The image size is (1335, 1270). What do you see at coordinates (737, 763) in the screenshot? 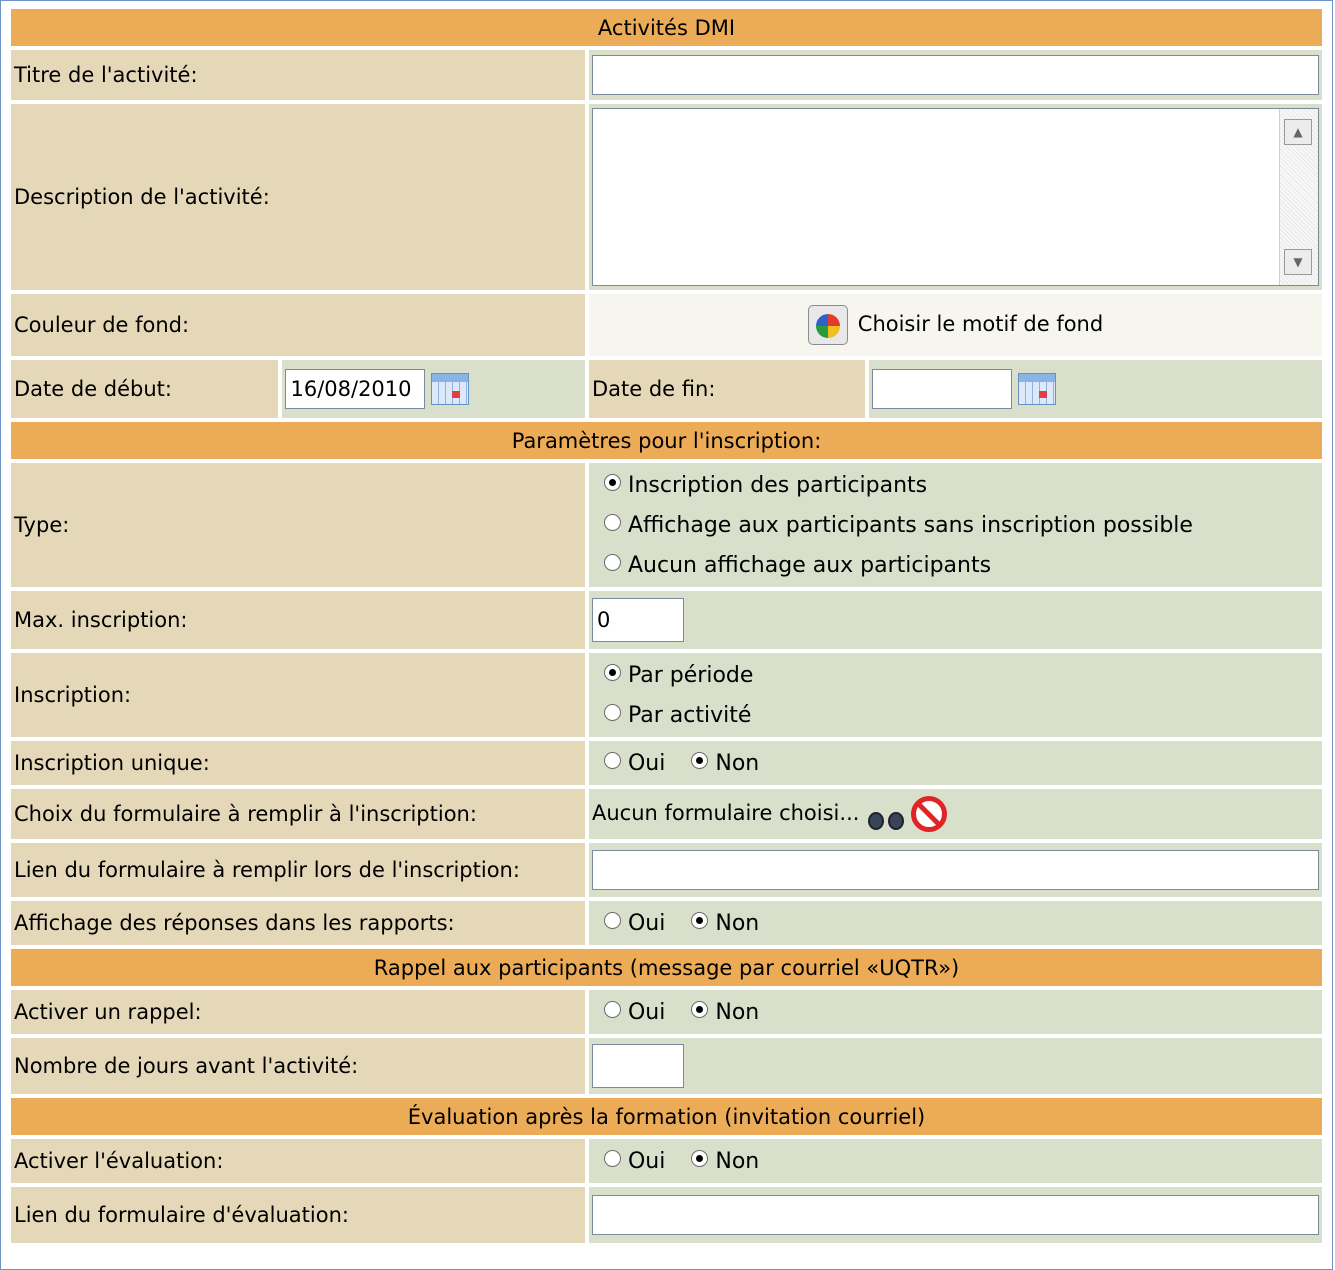
I see `unique-no-label: Non` at bounding box center [737, 763].